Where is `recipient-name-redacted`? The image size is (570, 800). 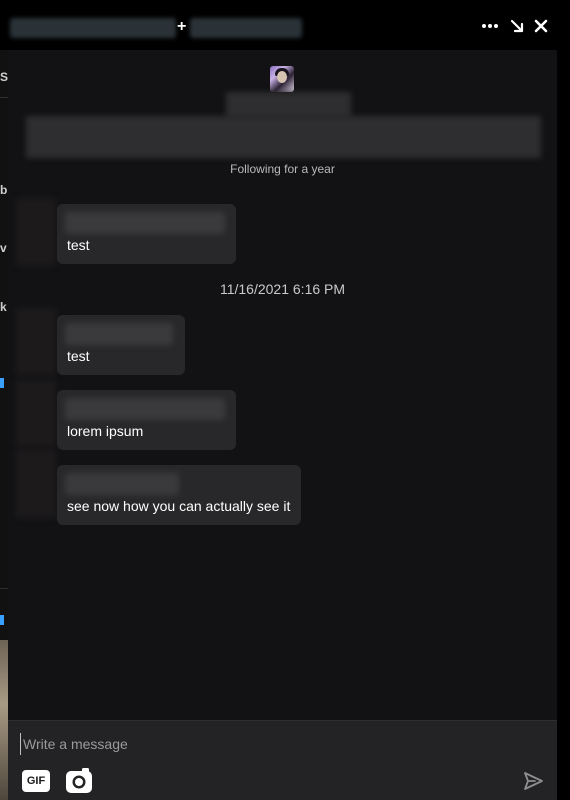
recipient-name-redacted is located at coordinates (288, 105).